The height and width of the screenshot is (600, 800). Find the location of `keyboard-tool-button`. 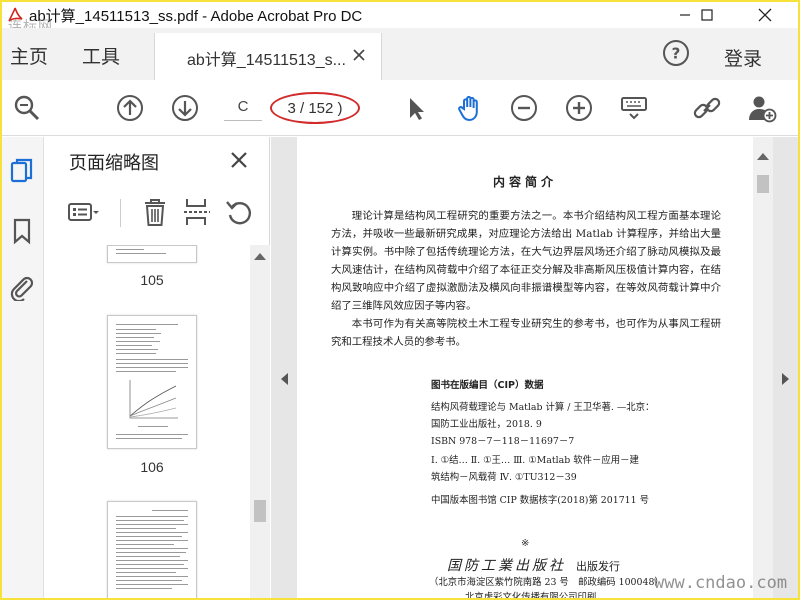

keyboard-tool-button is located at coordinates (634, 108).